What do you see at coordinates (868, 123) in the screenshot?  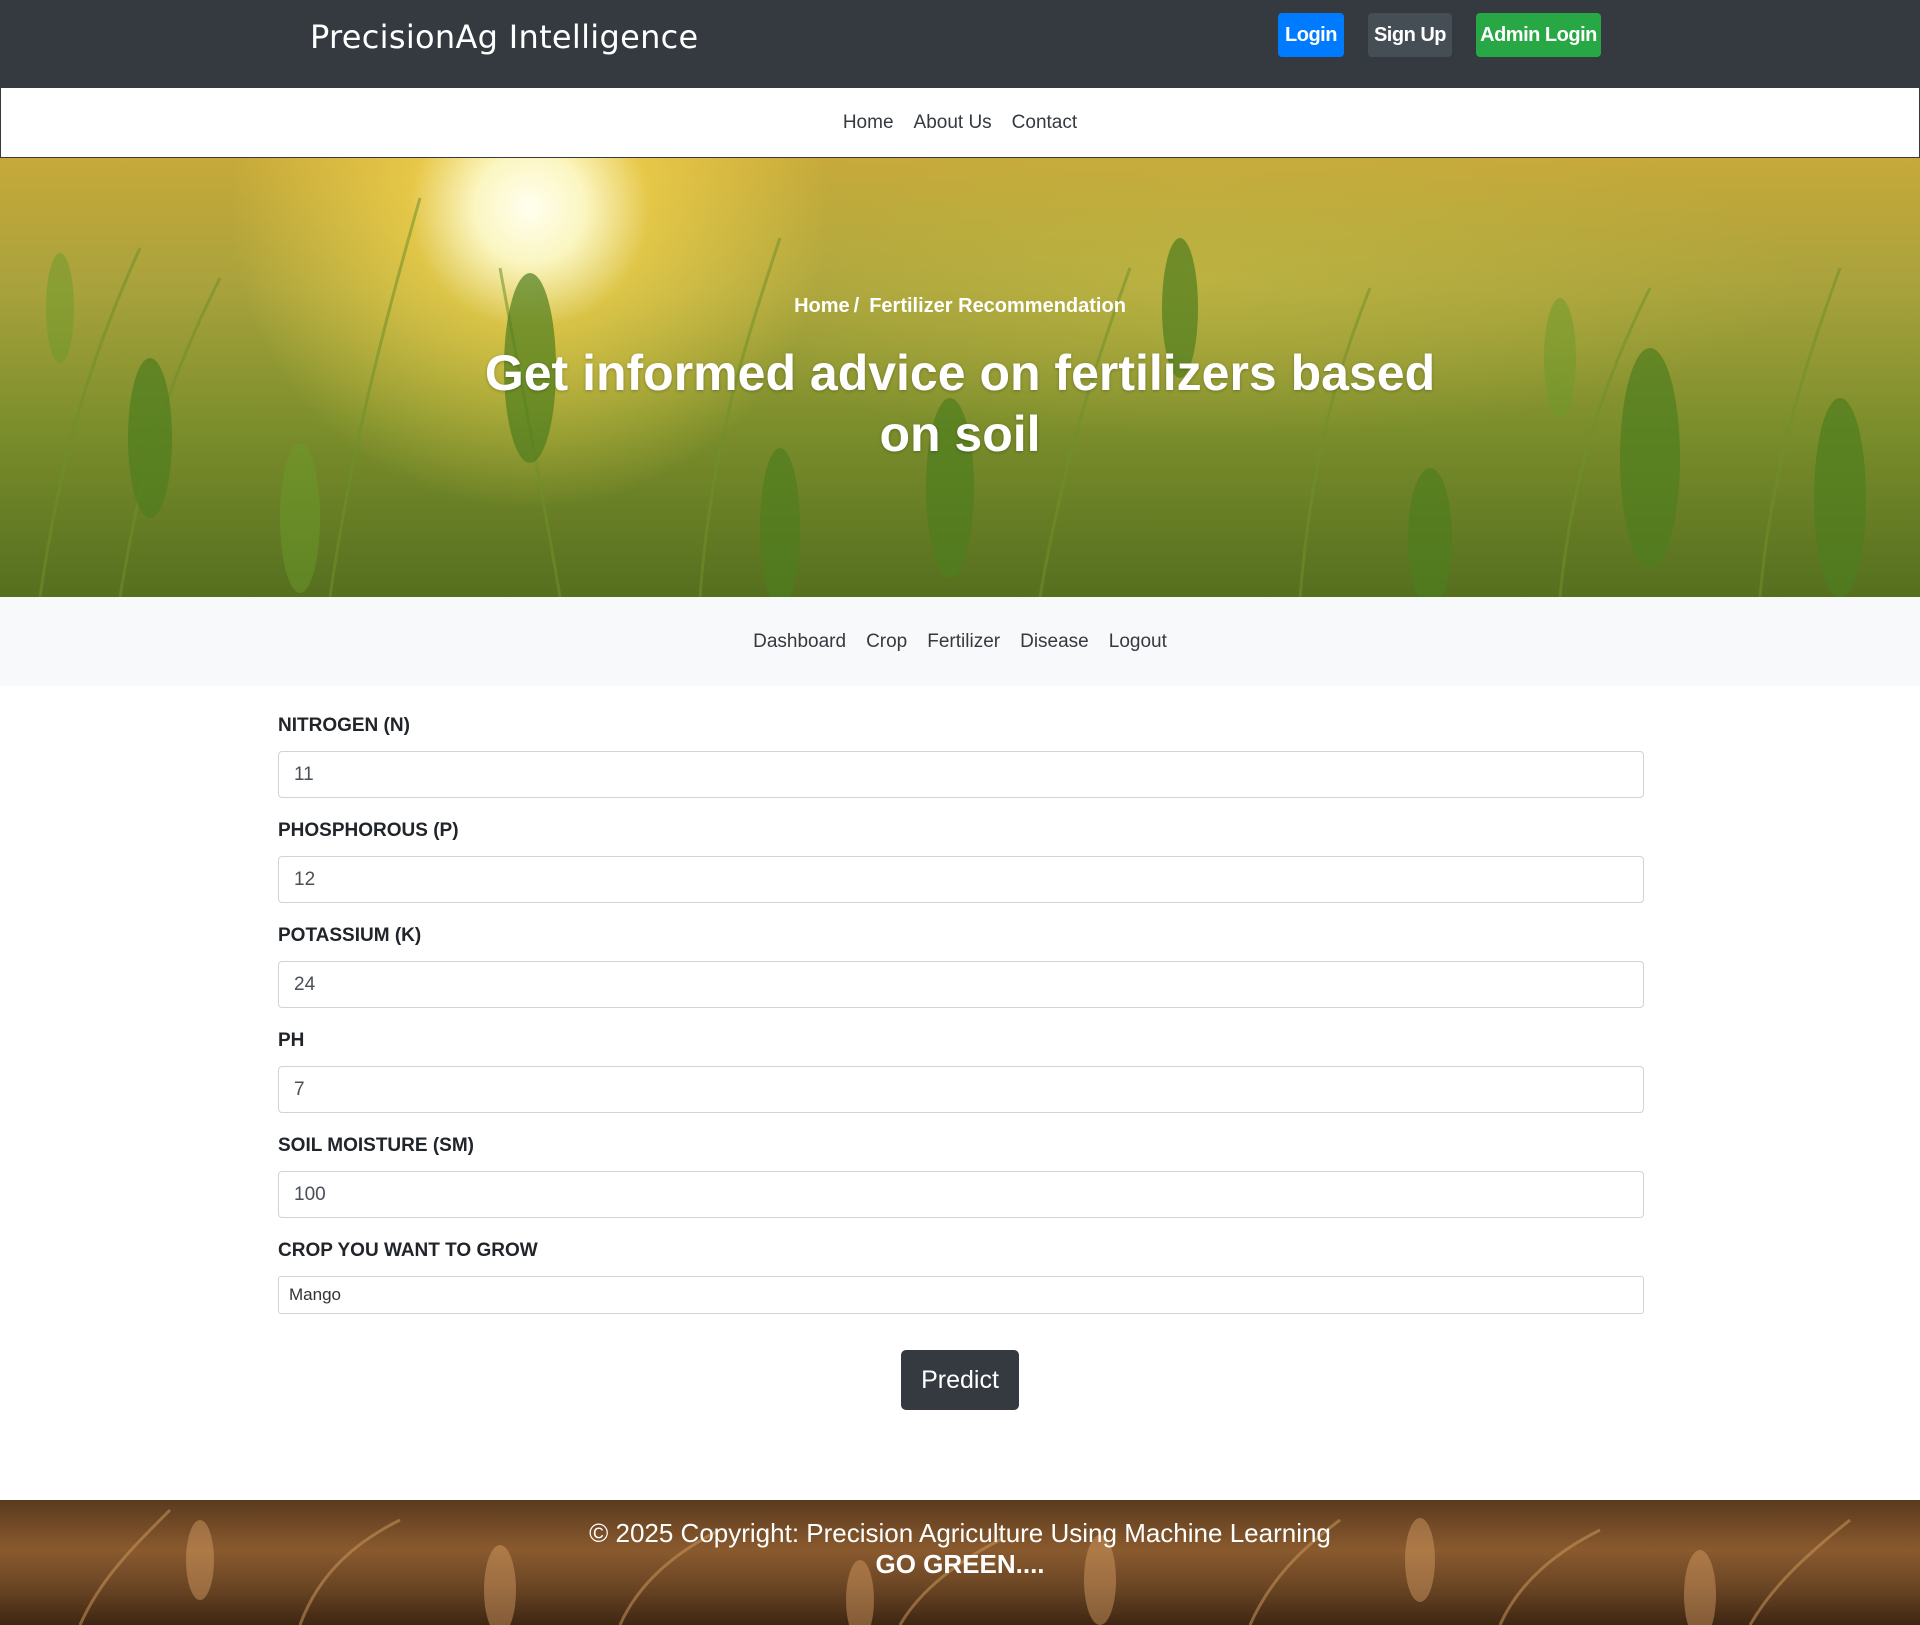 I see `nav-home: Home` at bounding box center [868, 123].